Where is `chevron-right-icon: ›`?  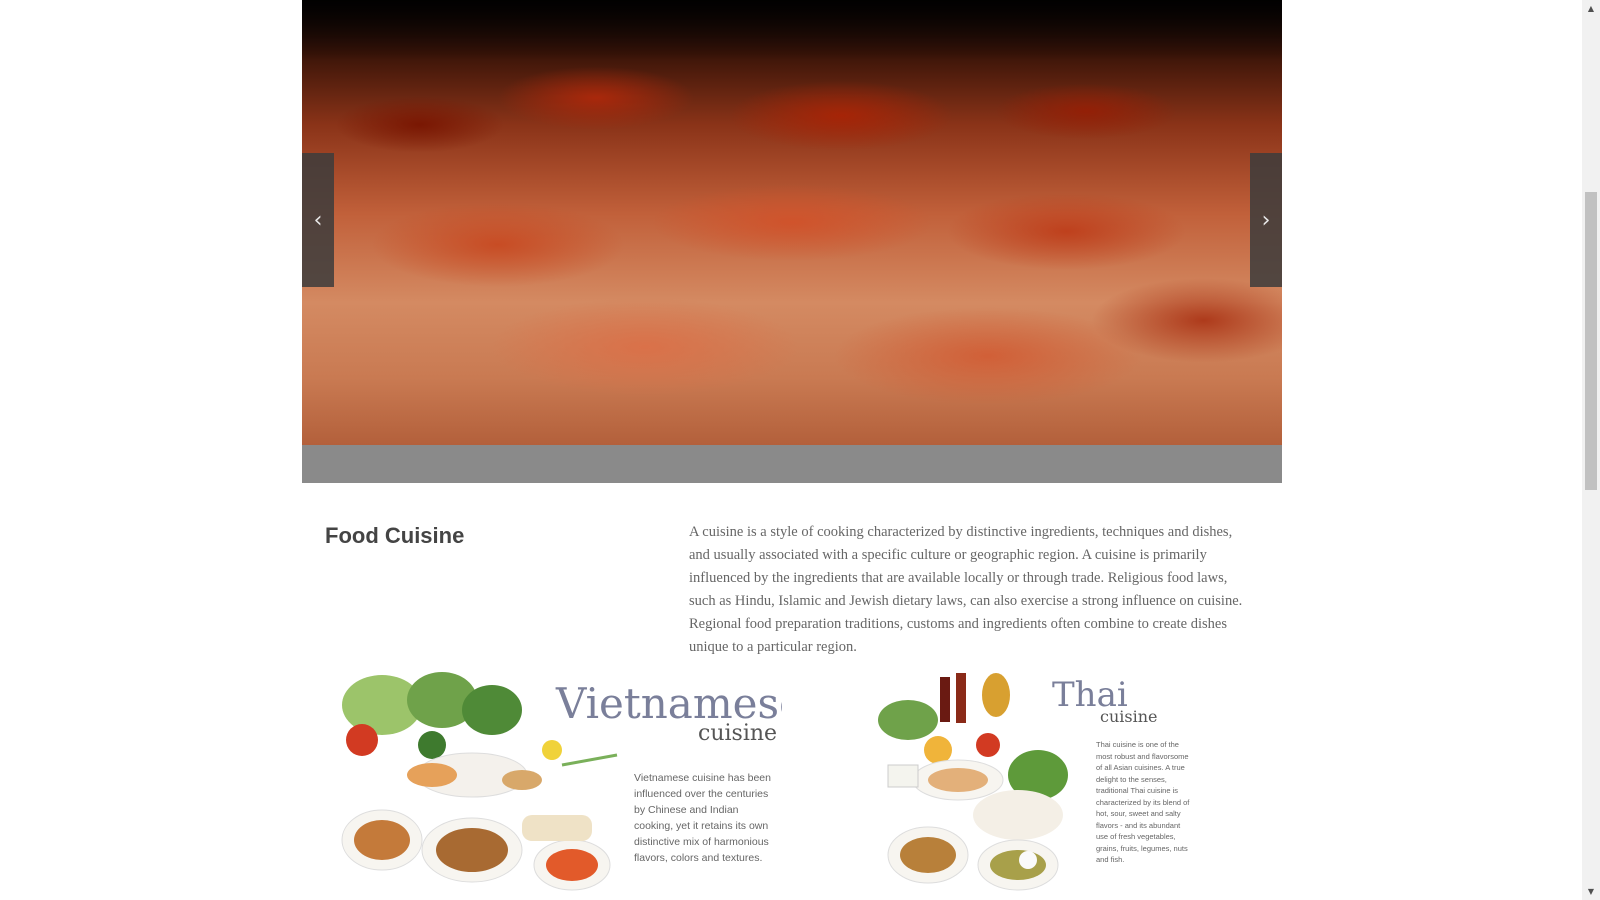 chevron-right-icon: › is located at coordinates (1266, 220).